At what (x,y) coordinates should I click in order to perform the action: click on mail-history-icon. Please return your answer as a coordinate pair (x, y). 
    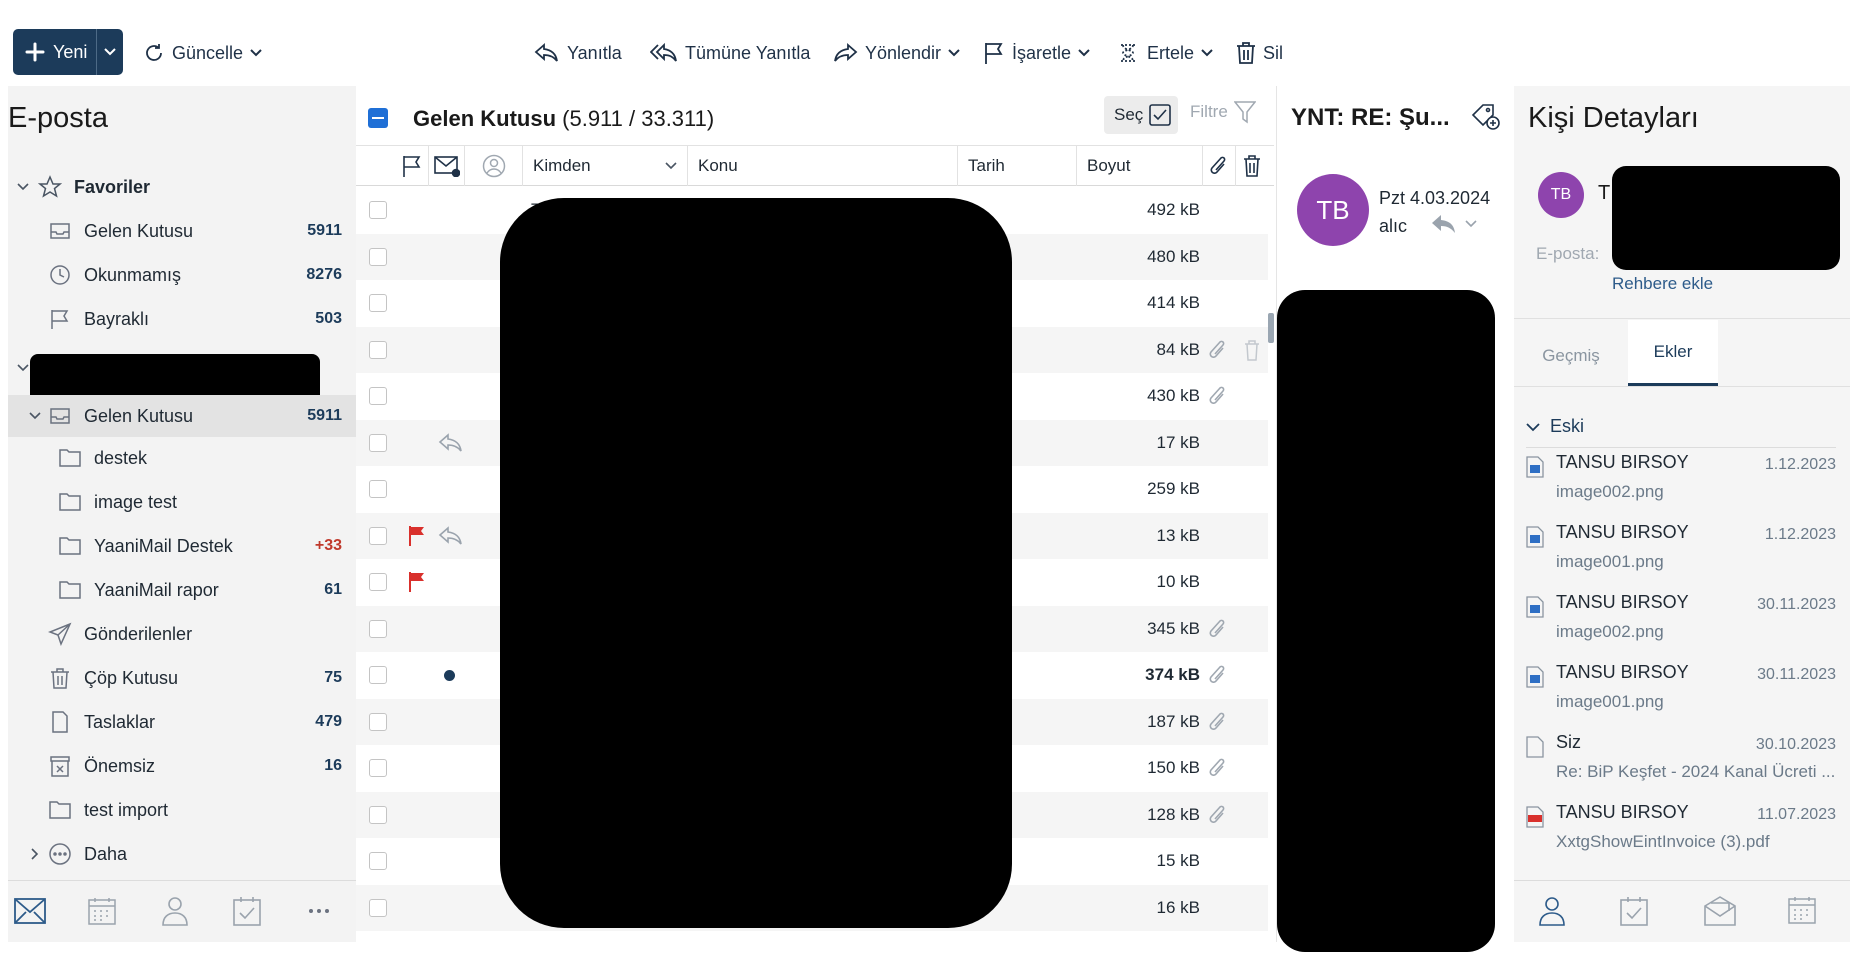
    Looking at the image, I should click on (1720, 911).